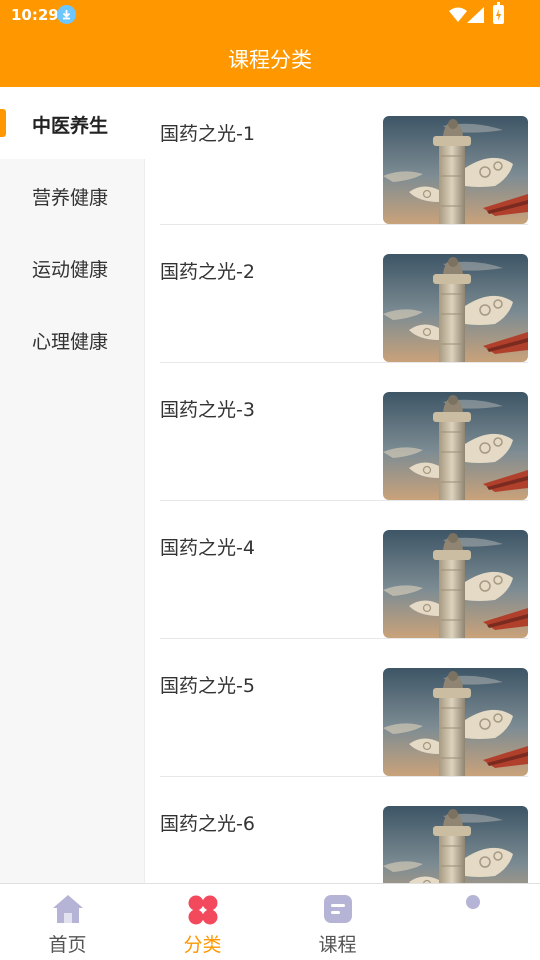 Image resolution: width=540 pixels, height=960 pixels. I want to click on sidebar-item-exercise: 运动健康, so click(72, 267).